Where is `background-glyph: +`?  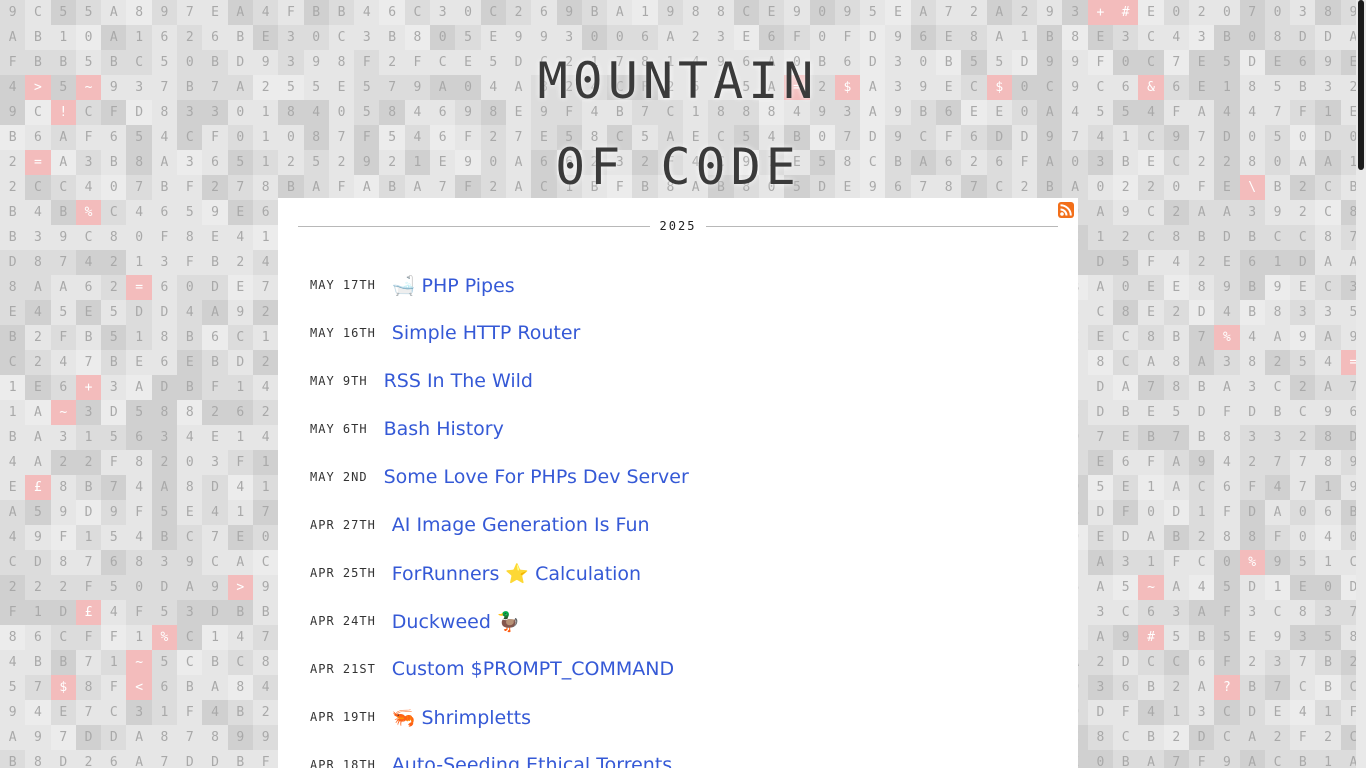 background-glyph: + is located at coordinates (88, 387).